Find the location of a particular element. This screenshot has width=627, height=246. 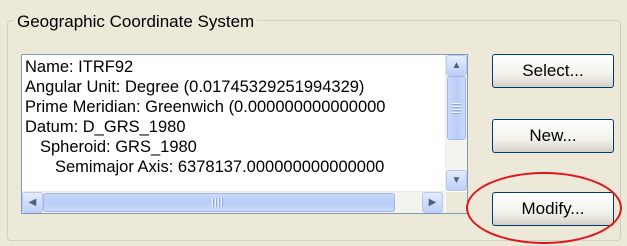

vertical-scroll-thumb is located at coordinates (456, 108).